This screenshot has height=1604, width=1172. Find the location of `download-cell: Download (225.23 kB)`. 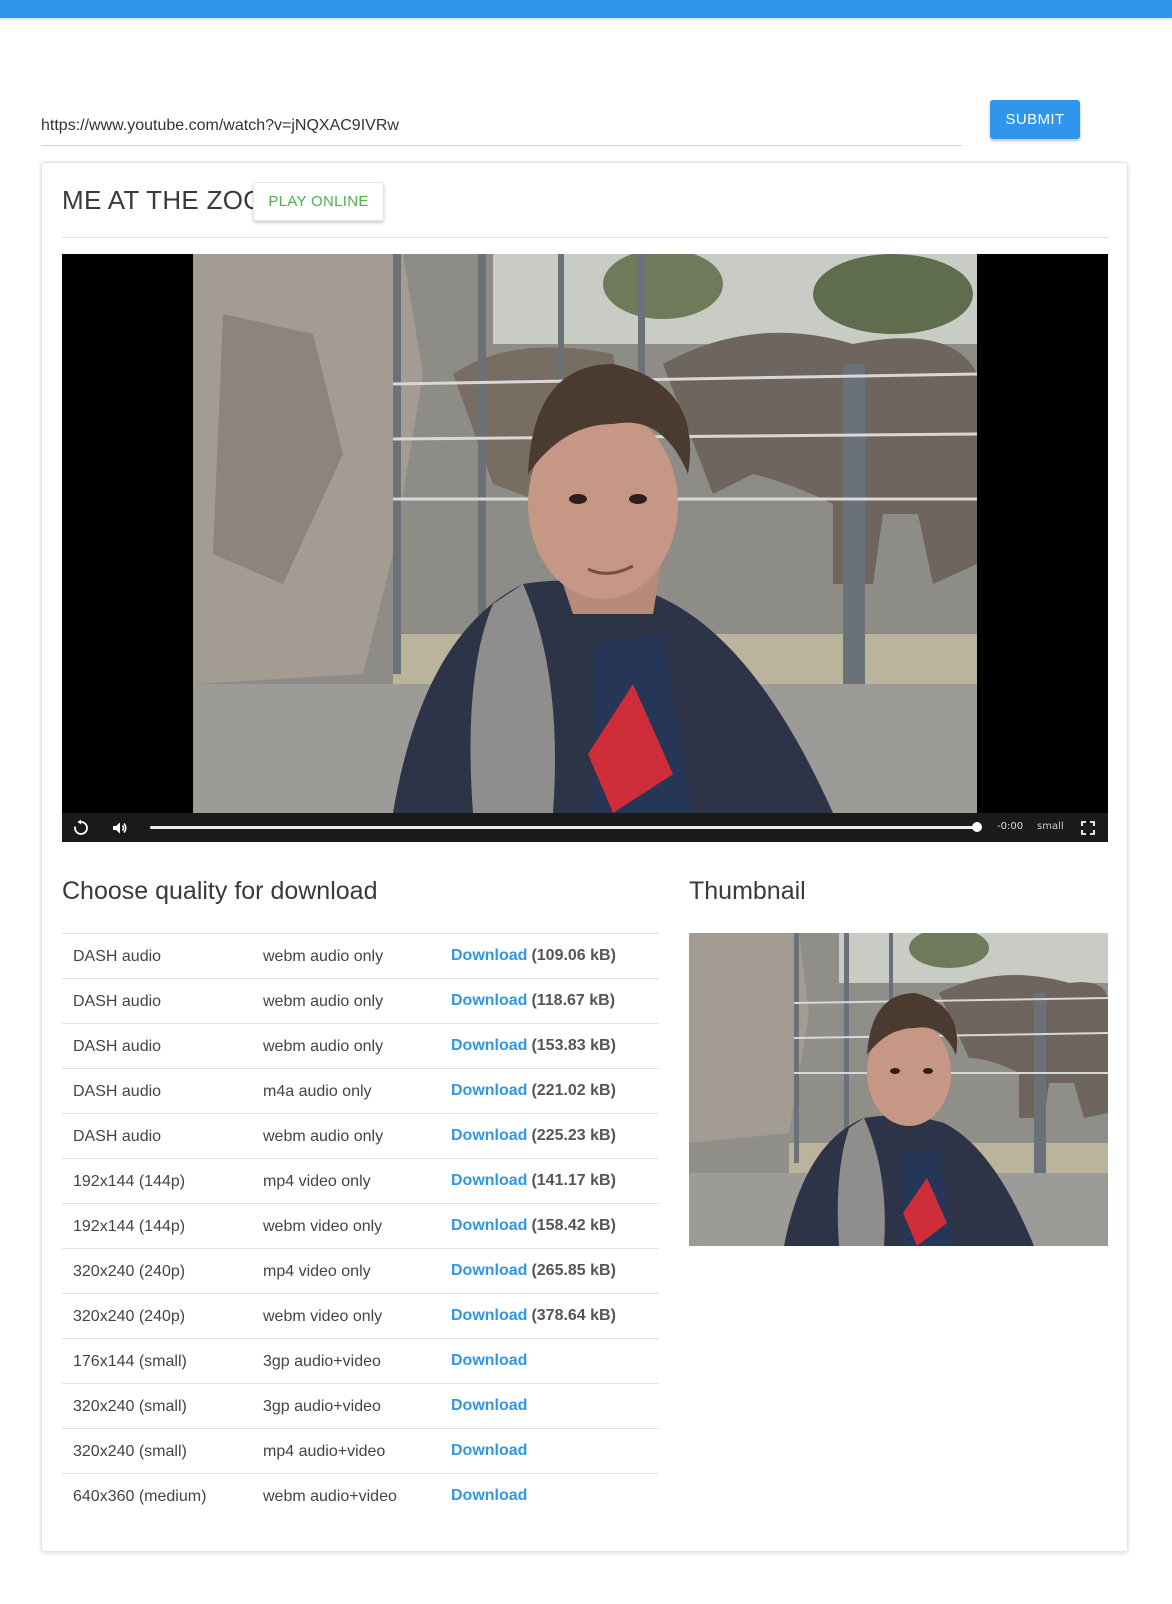

download-cell: Download (225.23 kB) is located at coordinates (533, 1136).